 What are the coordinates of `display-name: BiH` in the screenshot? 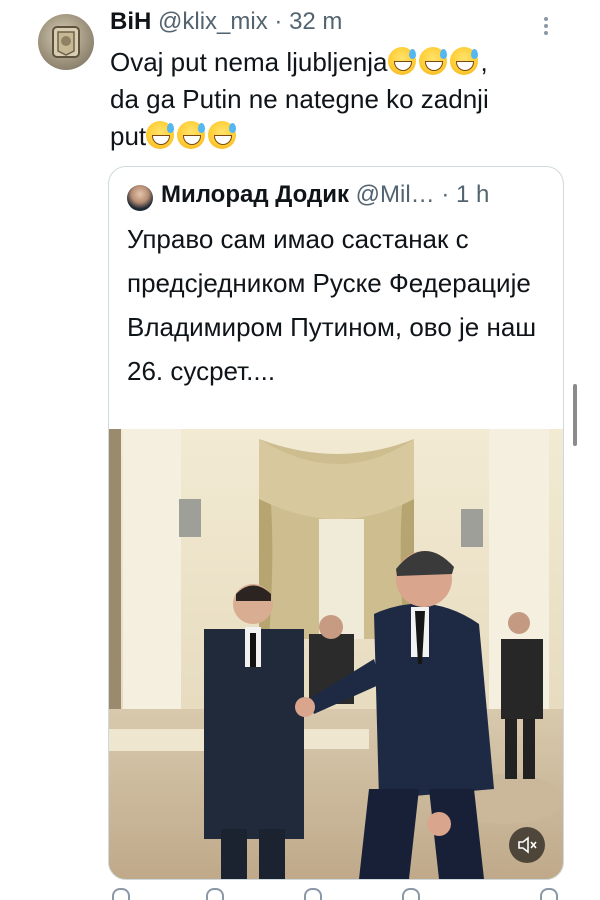 It's located at (130, 21).